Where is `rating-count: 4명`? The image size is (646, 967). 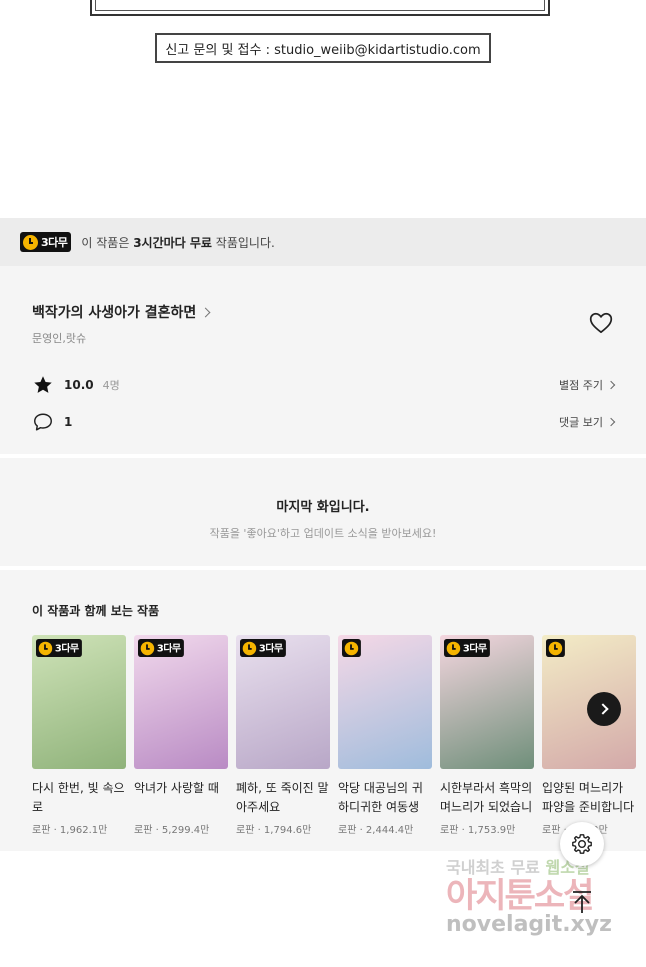 rating-count: 4명 is located at coordinates (111, 385).